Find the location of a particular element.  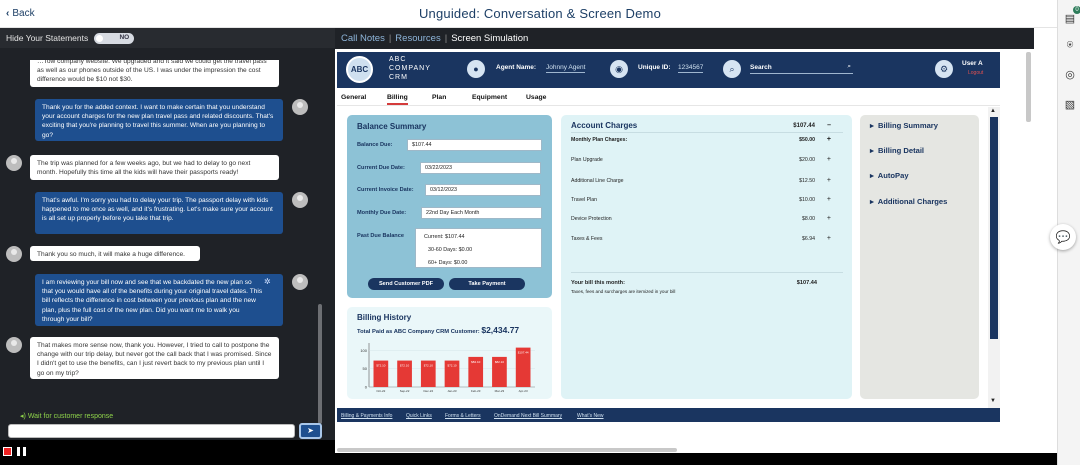

crm-logo-text: ABC COMPANY CRM is located at coordinates (410, 68).